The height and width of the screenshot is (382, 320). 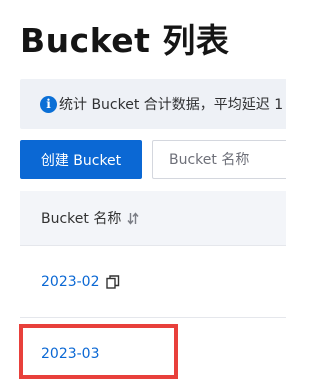 I want to click on bucket-name-search-input, so click(x=219, y=159).